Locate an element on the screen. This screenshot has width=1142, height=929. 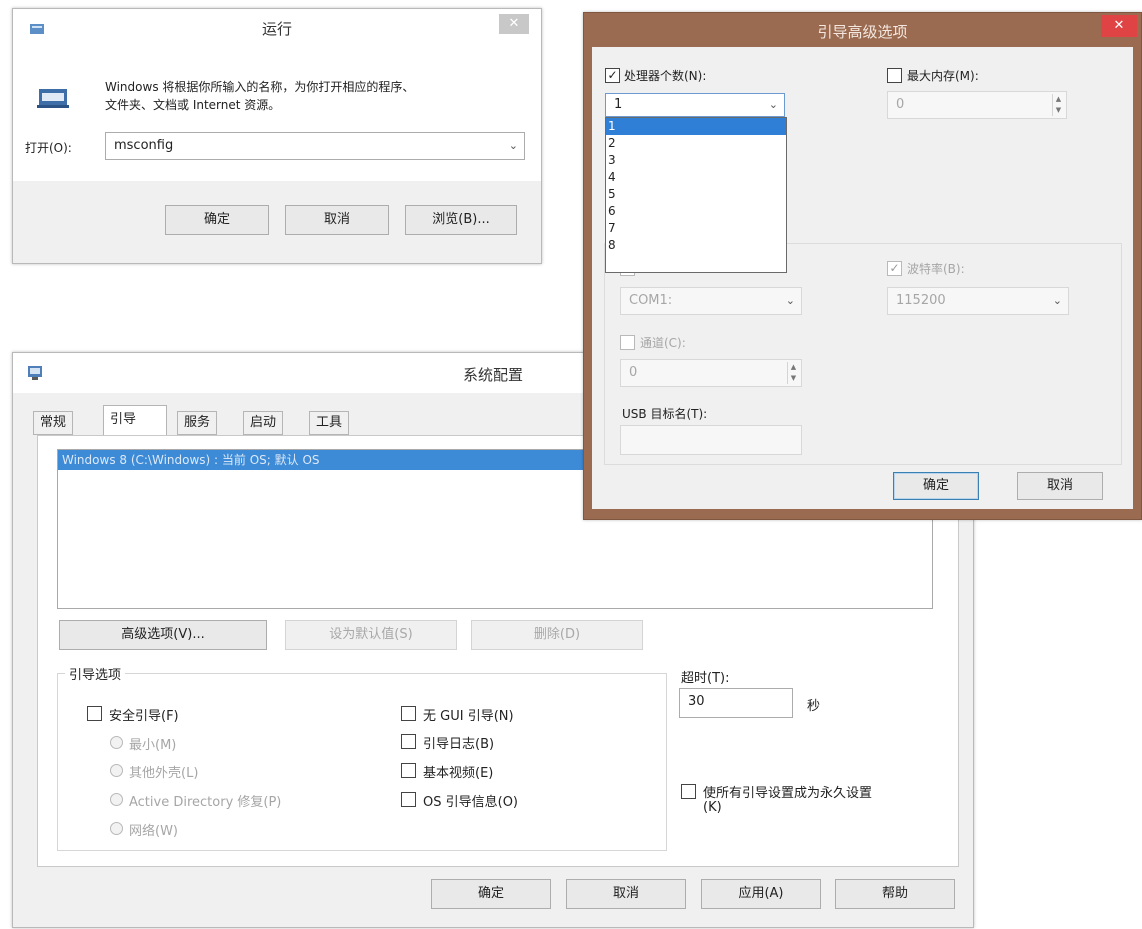
num-processors-label: 处理器个数(N): is located at coordinates (665, 76).